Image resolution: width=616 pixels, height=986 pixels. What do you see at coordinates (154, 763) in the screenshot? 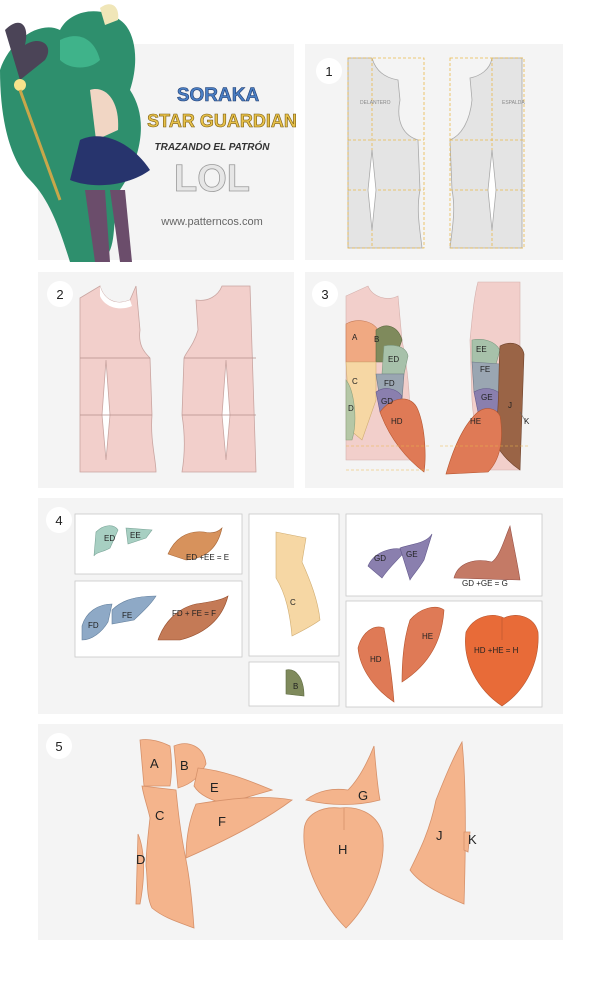
I see `final-a: A` at bounding box center [154, 763].